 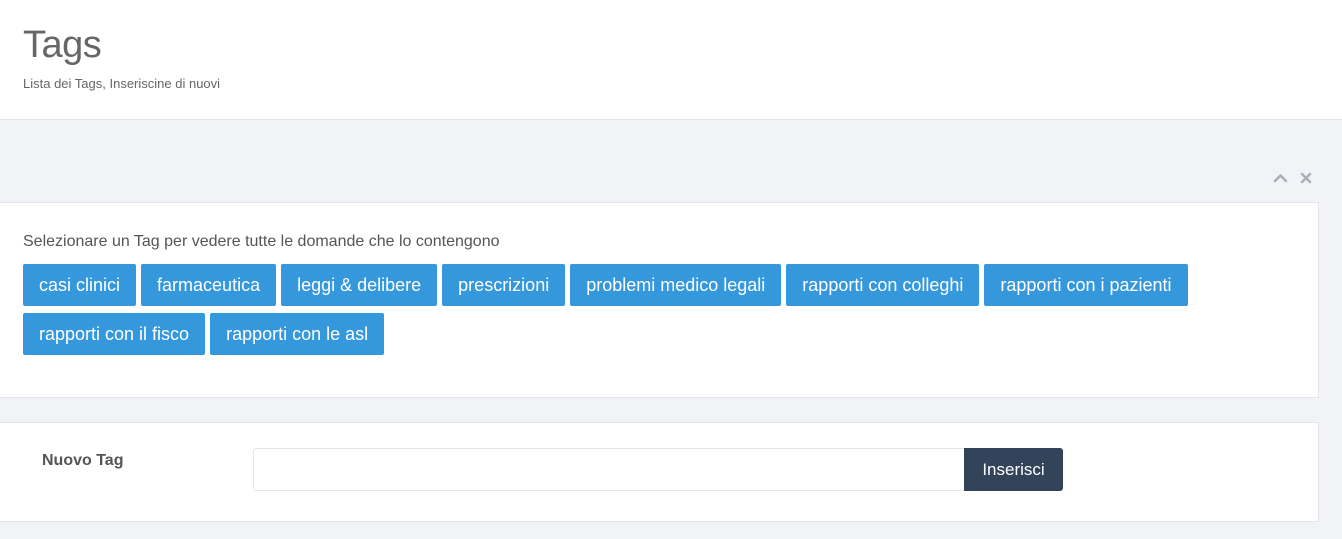 What do you see at coordinates (1280, 178) in the screenshot?
I see `chevron-up-icon` at bounding box center [1280, 178].